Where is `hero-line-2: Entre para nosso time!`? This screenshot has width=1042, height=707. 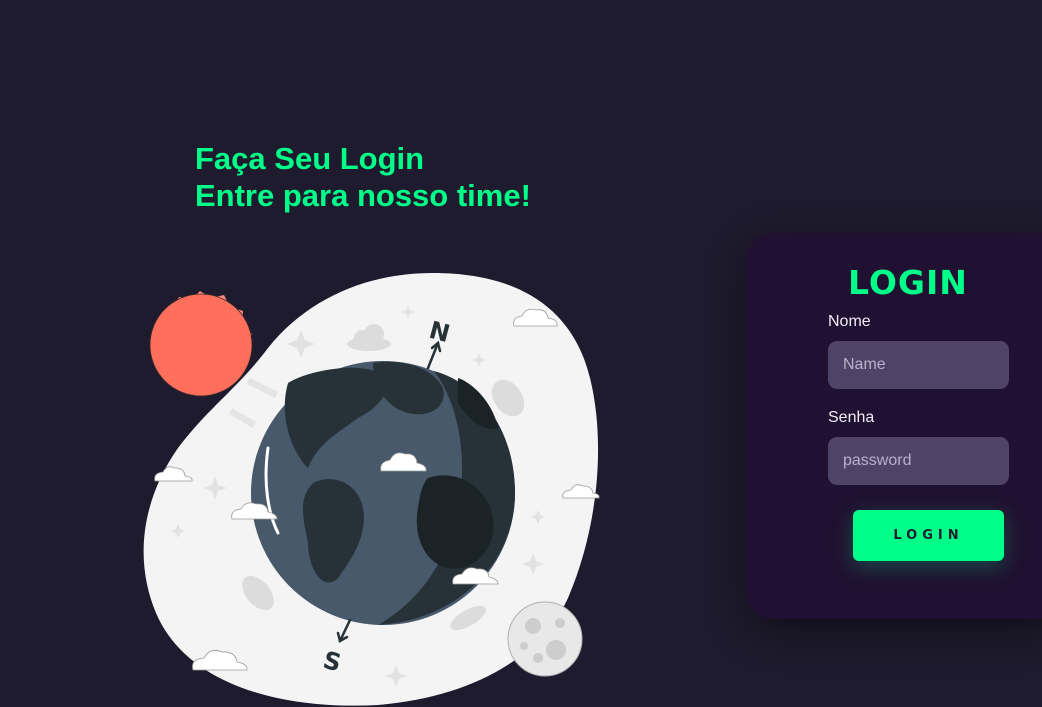
hero-line-2: Entre para nosso time! is located at coordinates (363, 195).